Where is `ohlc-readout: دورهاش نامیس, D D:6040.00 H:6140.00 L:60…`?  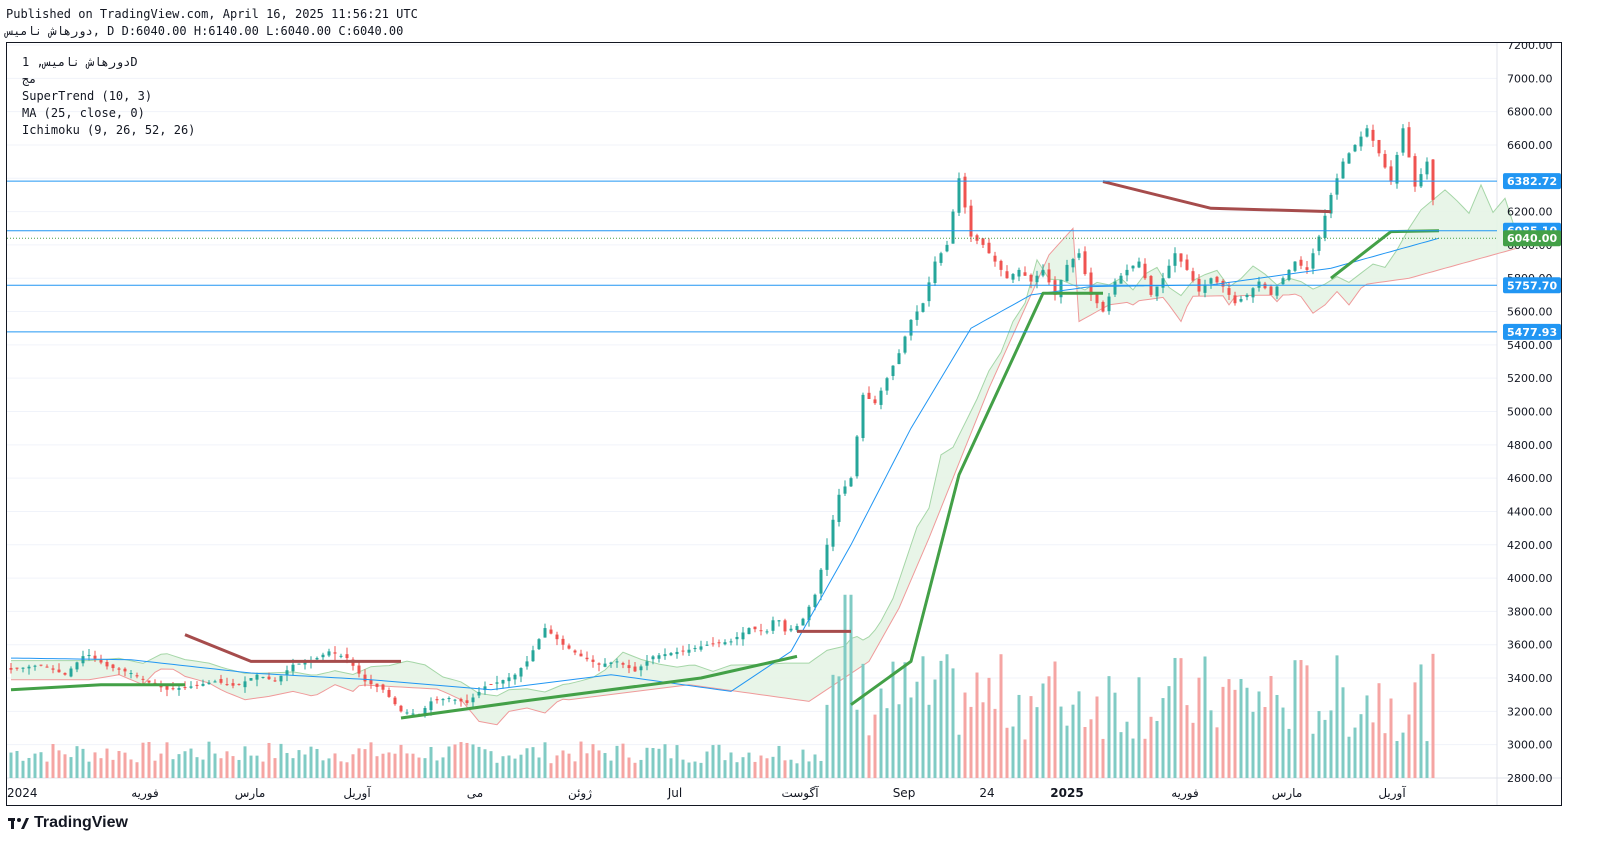
ohlc-readout: دورهاش نامیس, D D:6040.00 H:6140.00 L:60… is located at coordinates (205, 31).